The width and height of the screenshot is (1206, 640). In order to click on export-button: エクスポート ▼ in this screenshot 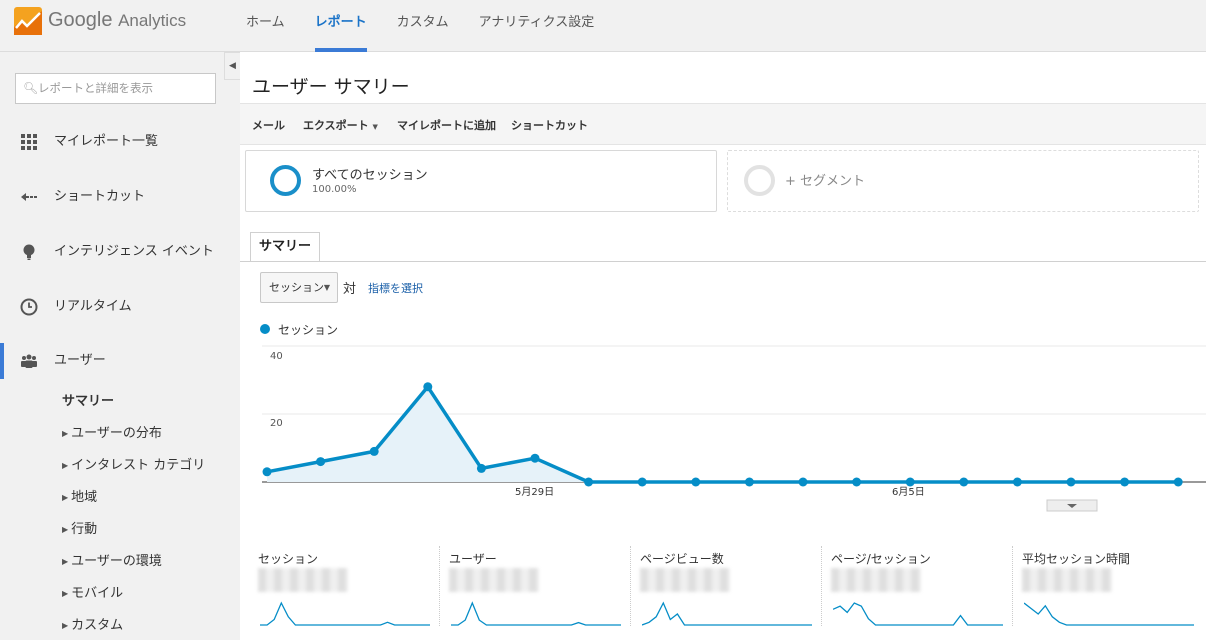, I will do `click(340, 125)`.